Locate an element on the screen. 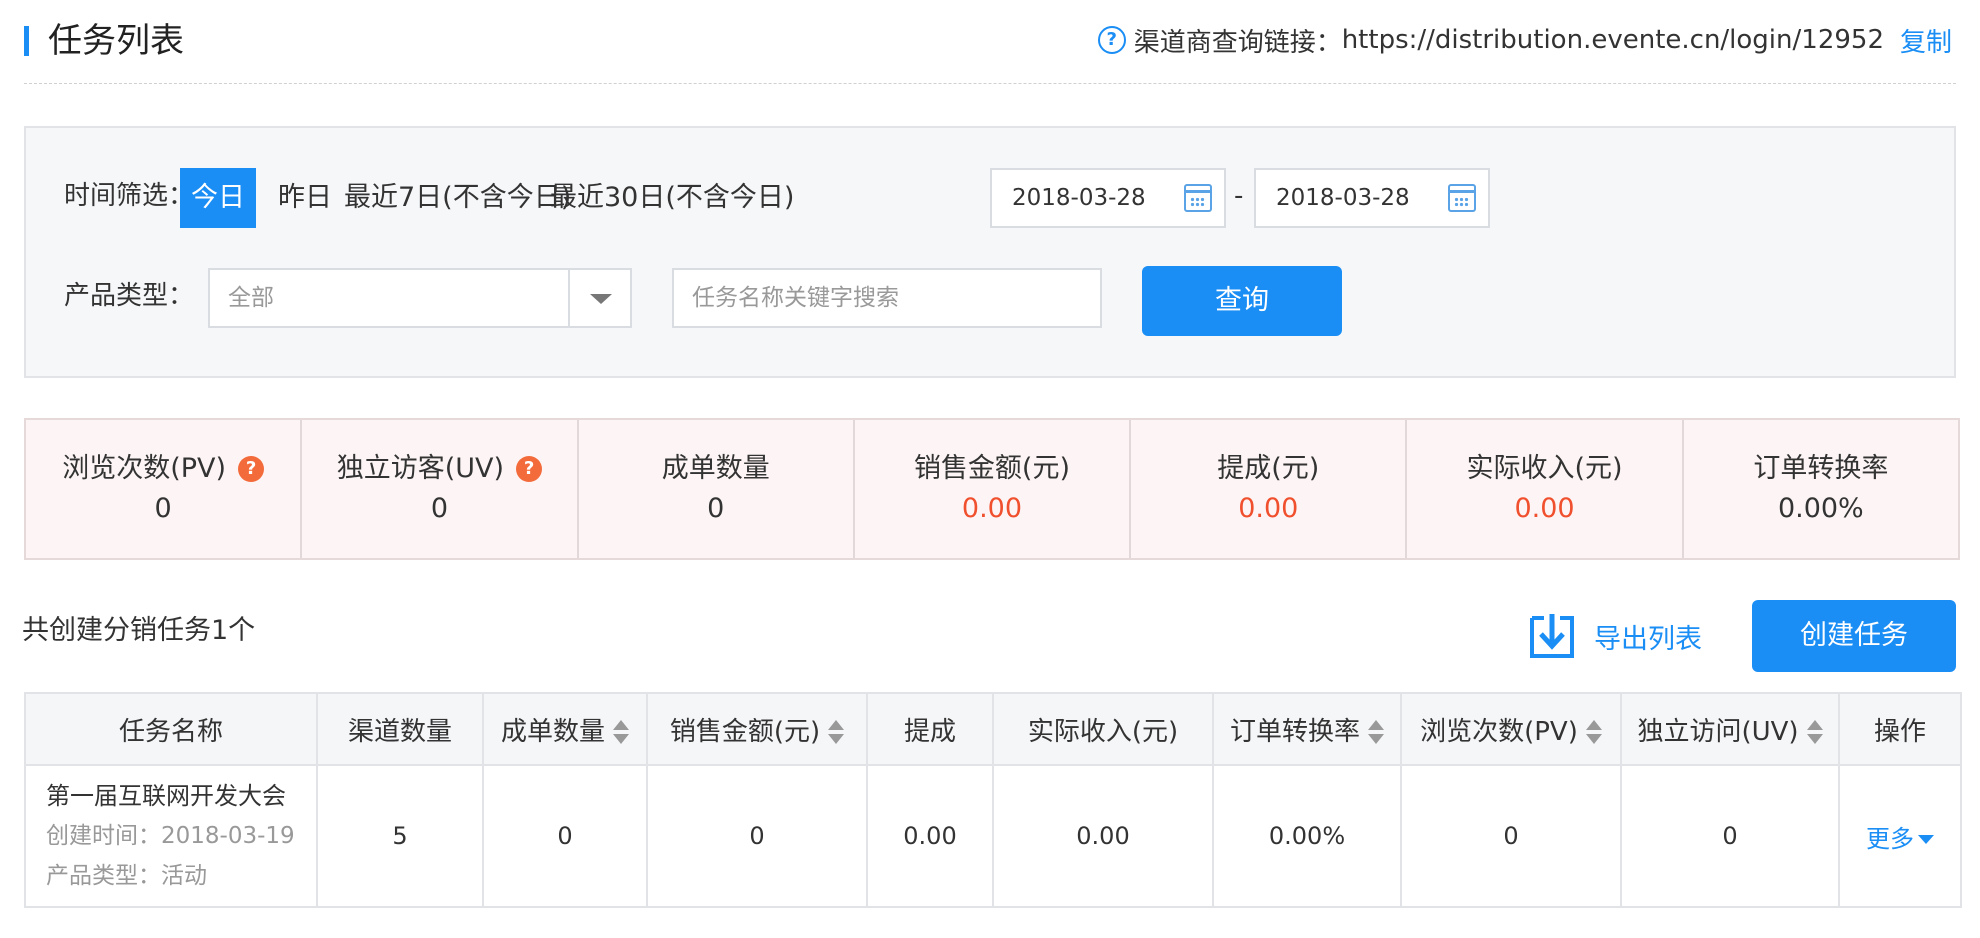 The width and height of the screenshot is (1980, 938). action-cell: 更多 is located at coordinates (1900, 836).